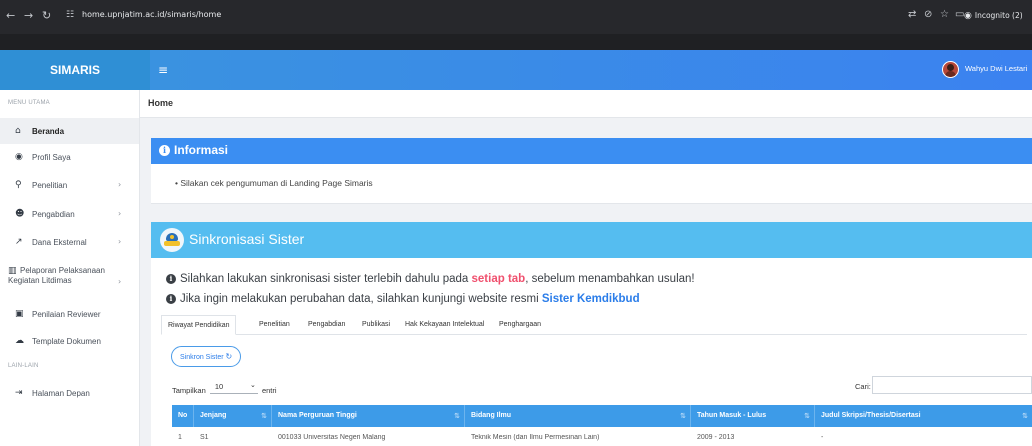 The image size is (1032, 446). I want to click on back-icon: ←, so click(10, 16).